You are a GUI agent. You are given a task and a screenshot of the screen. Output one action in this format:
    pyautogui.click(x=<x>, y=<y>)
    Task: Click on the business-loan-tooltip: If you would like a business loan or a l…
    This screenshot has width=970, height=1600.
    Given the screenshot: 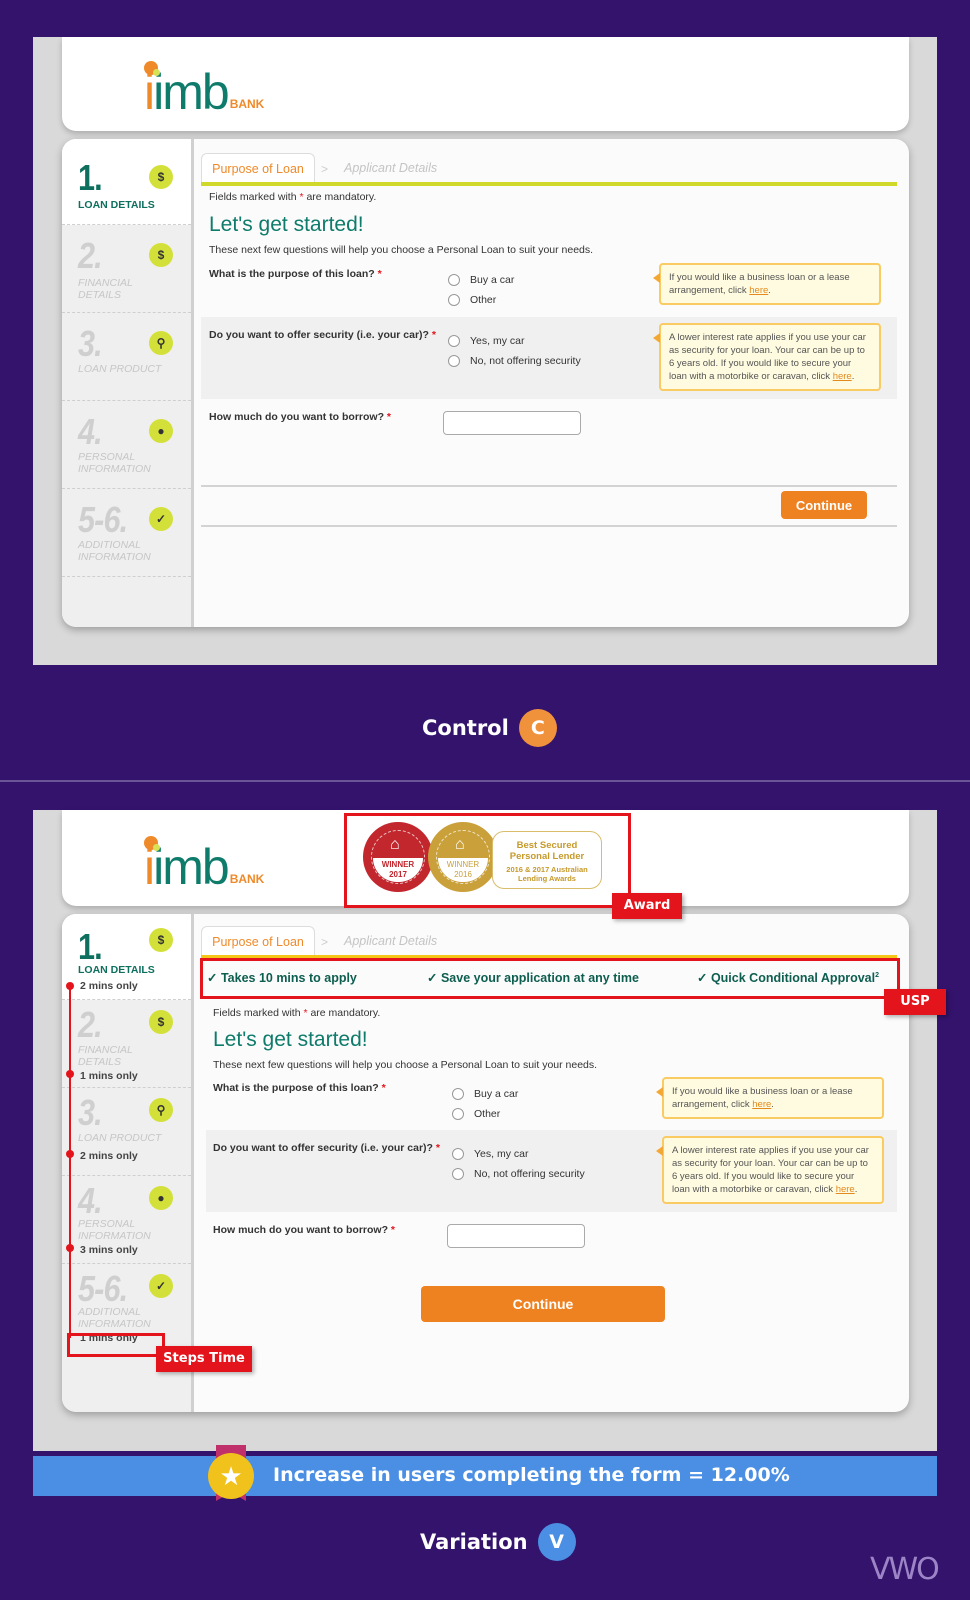 What is the action you would take?
    pyautogui.click(x=770, y=1098)
    